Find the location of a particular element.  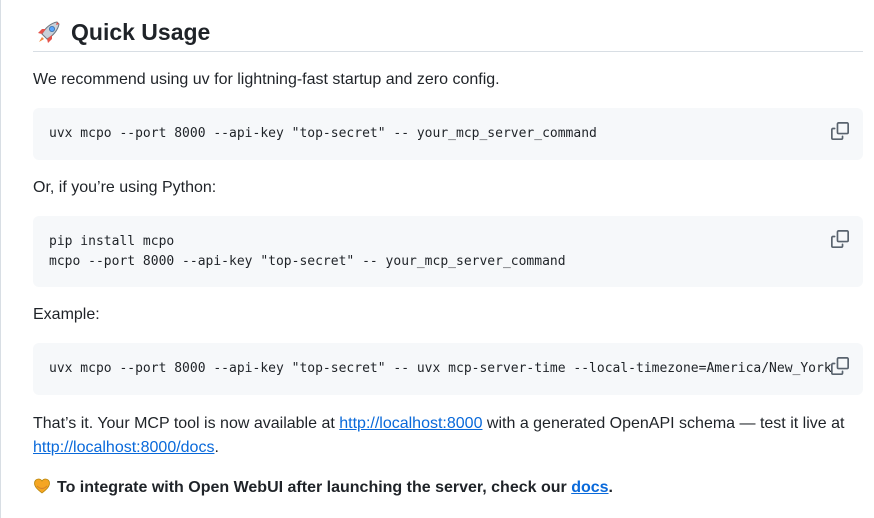

heart-icon is located at coordinates (42, 486).